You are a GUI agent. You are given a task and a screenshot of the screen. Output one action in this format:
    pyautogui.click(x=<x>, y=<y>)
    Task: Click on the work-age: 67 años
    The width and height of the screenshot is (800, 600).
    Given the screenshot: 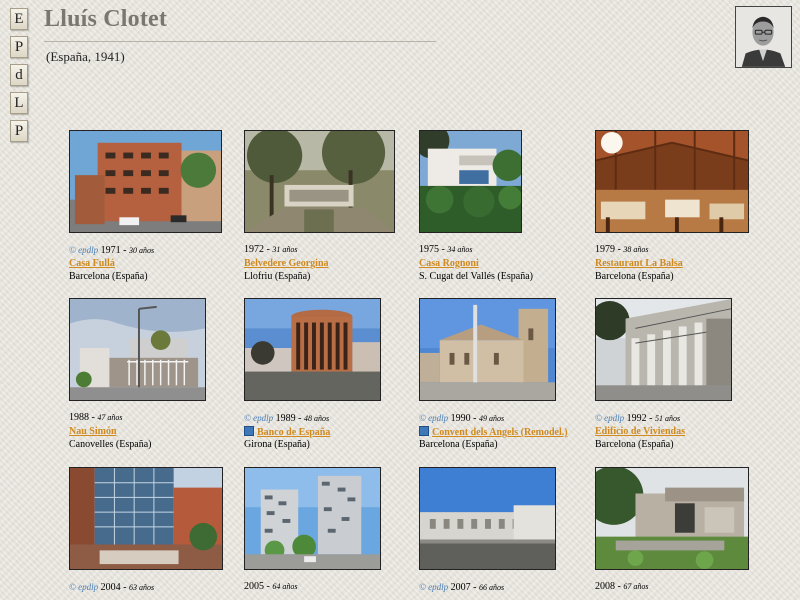 What is the action you would take?
    pyautogui.click(x=636, y=586)
    